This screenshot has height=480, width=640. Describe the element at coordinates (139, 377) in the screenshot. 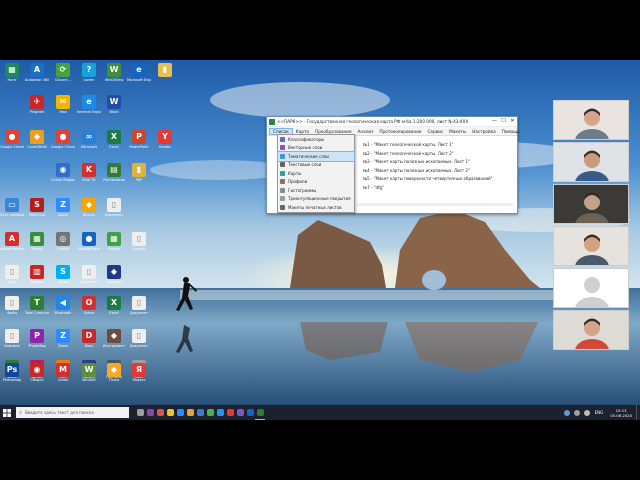

I see `desktop-icon: Я Яндекс` at that location.